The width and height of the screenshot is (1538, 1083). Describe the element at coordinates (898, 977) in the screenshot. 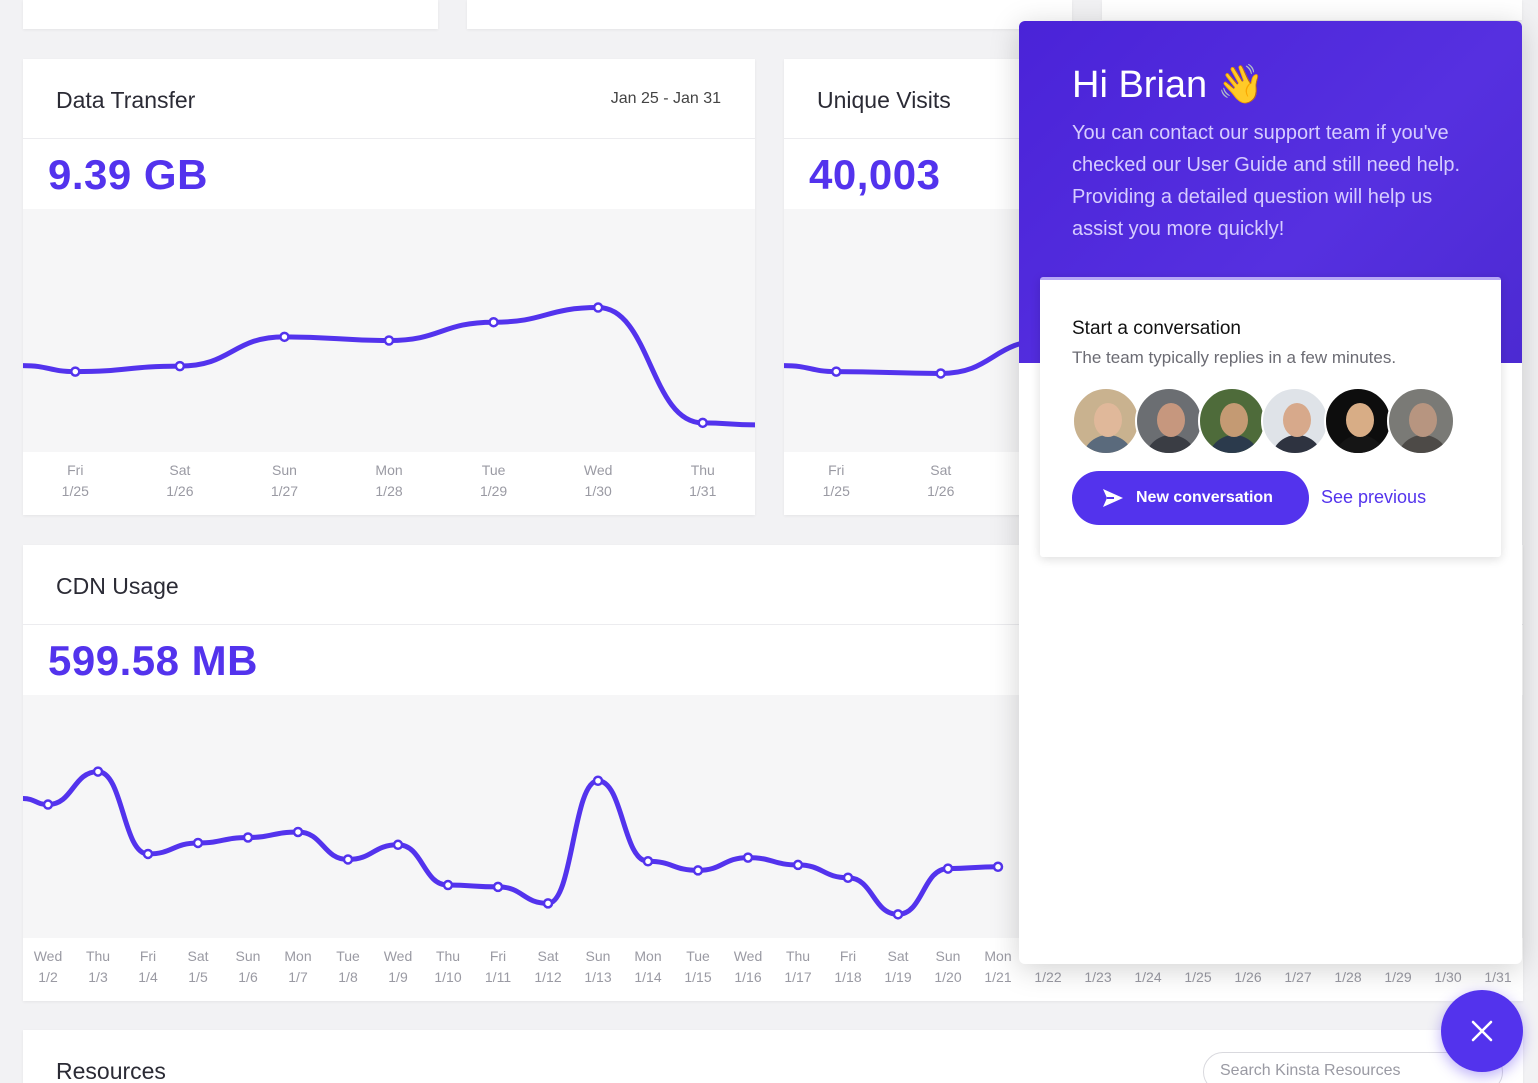

I see `tick-date: 1/19` at that location.